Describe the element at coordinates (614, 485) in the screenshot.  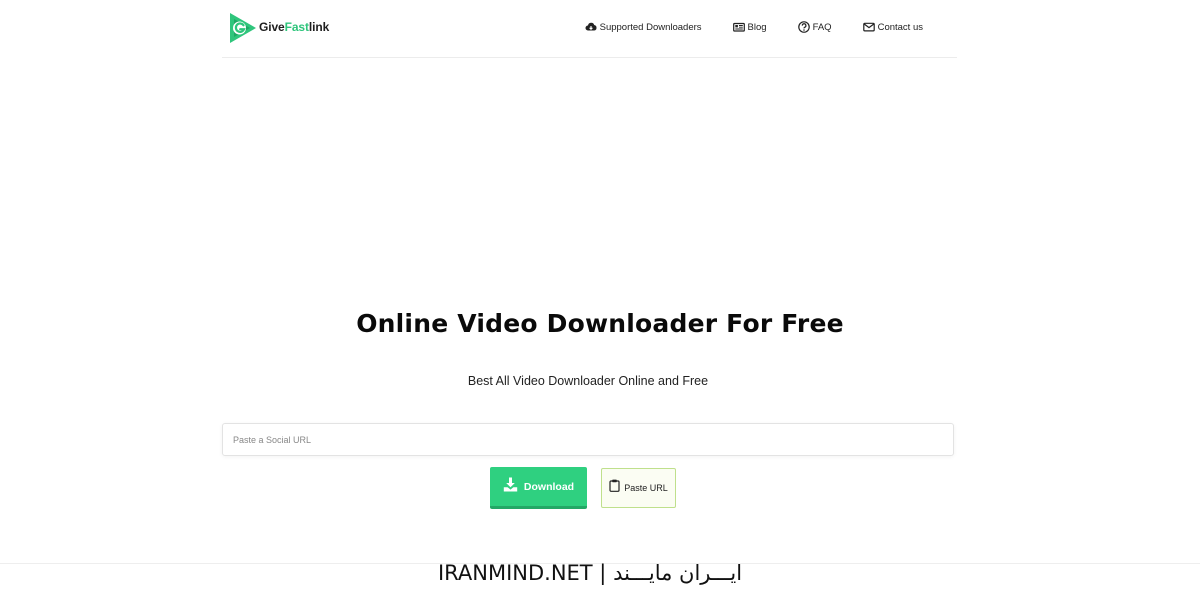
I see `clipboard-icon` at that location.